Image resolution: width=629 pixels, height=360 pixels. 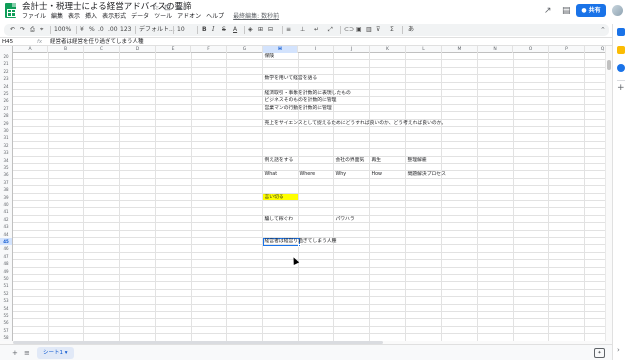 What do you see at coordinates (280, 49) in the screenshot?
I see `column-header-h: H` at bounding box center [280, 49].